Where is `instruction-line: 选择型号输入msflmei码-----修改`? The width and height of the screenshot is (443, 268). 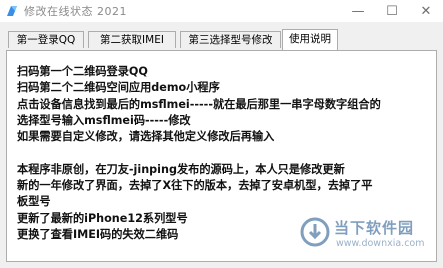 instruction-line: 选择型号输入msflmei码-----修改 is located at coordinates (104, 120).